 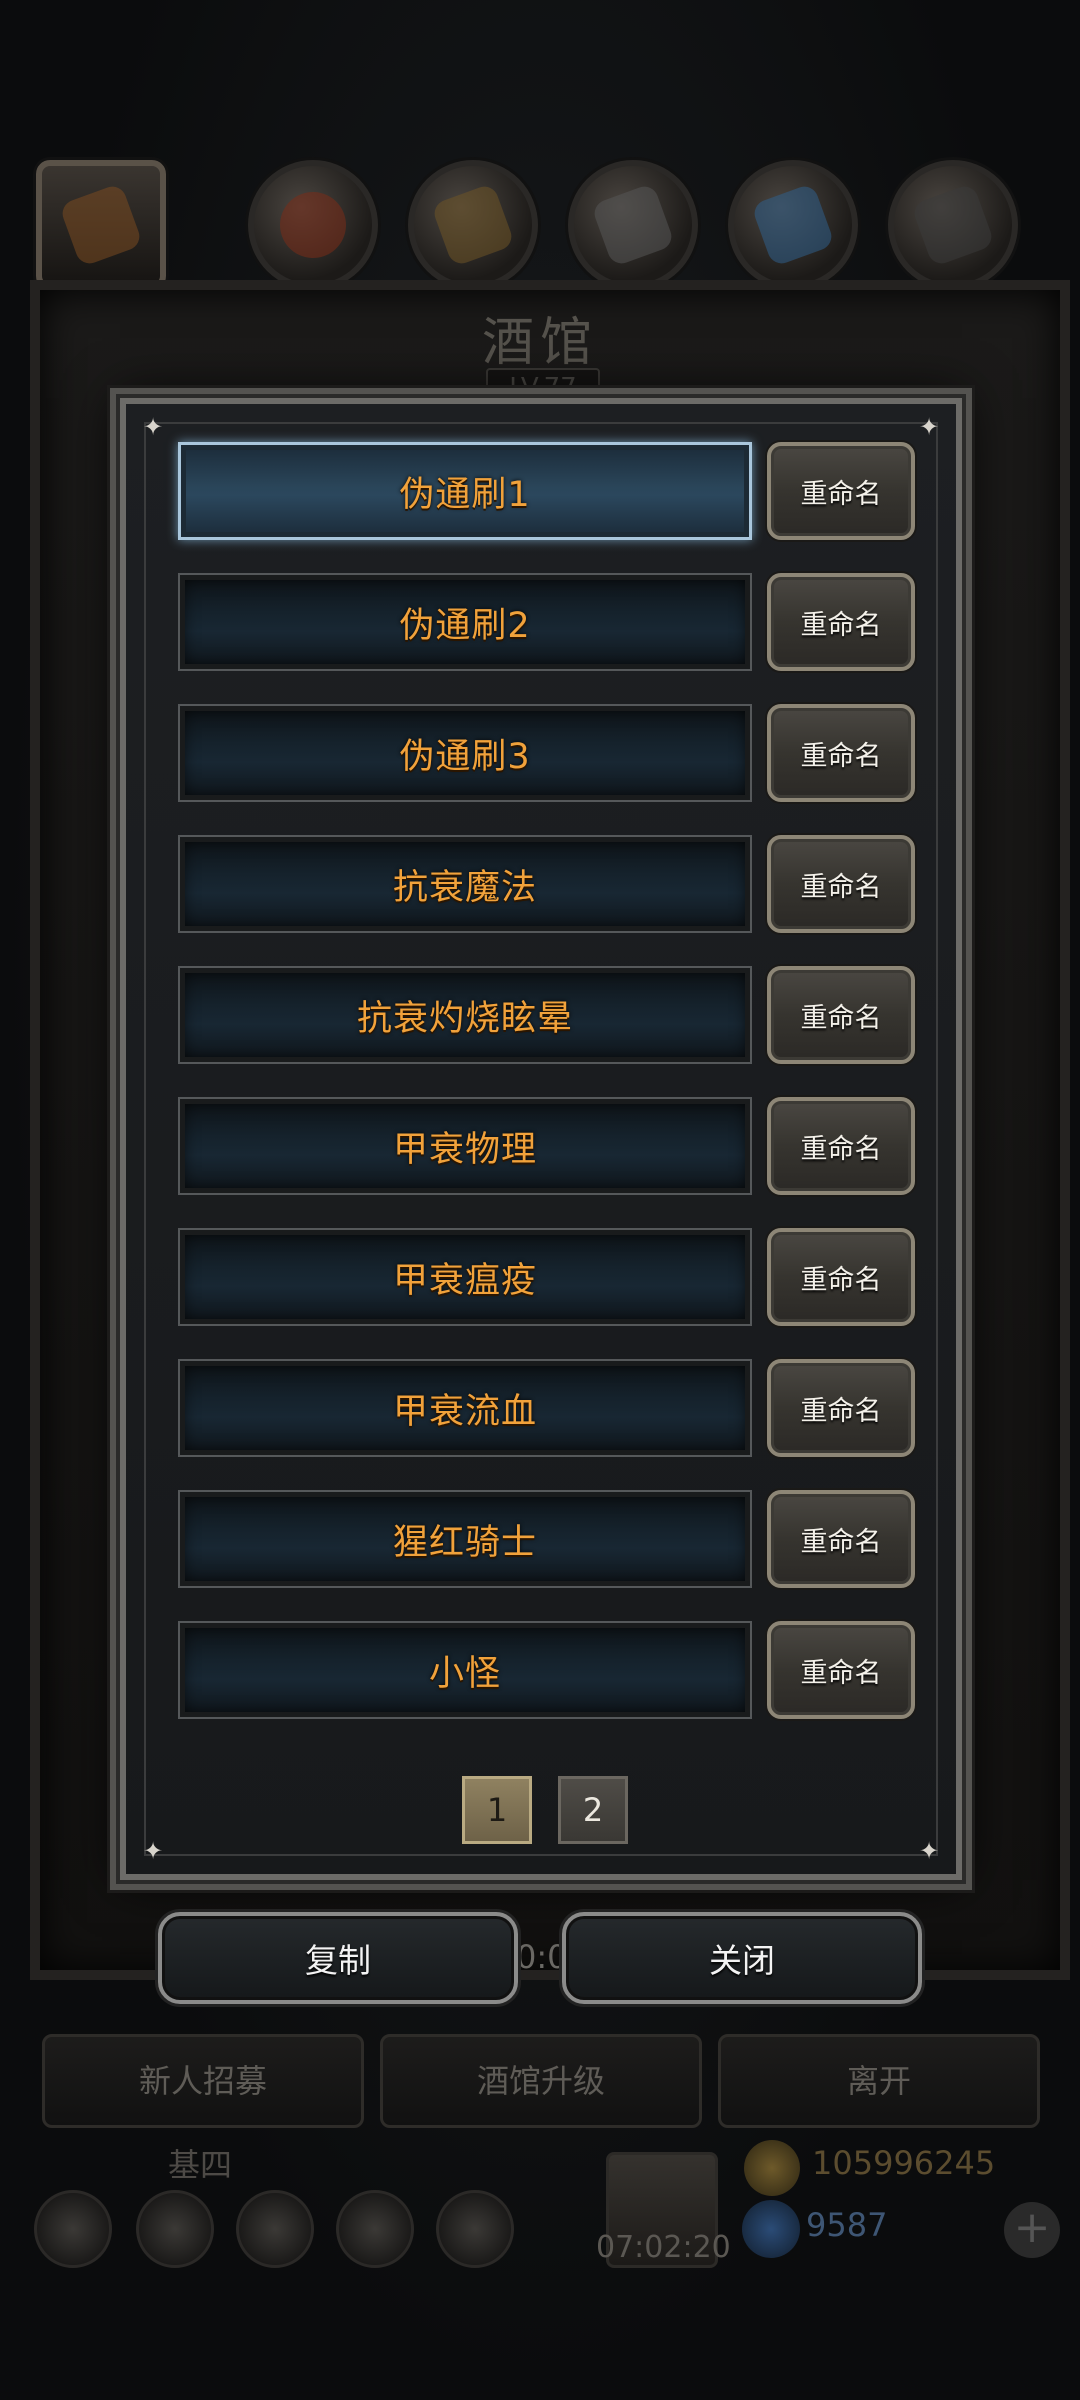 I want to click on add-gems-icon: +, so click(x=1032, y=2230).